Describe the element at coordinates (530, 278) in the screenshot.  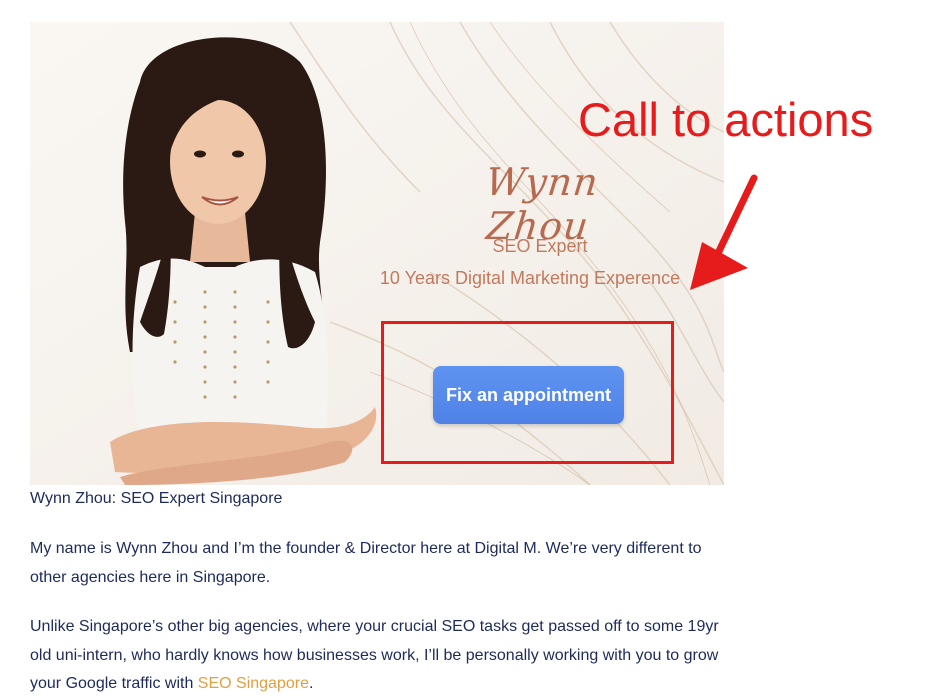
I see `hero-experience: 10 Years Digital Marketing Experence` at that location.